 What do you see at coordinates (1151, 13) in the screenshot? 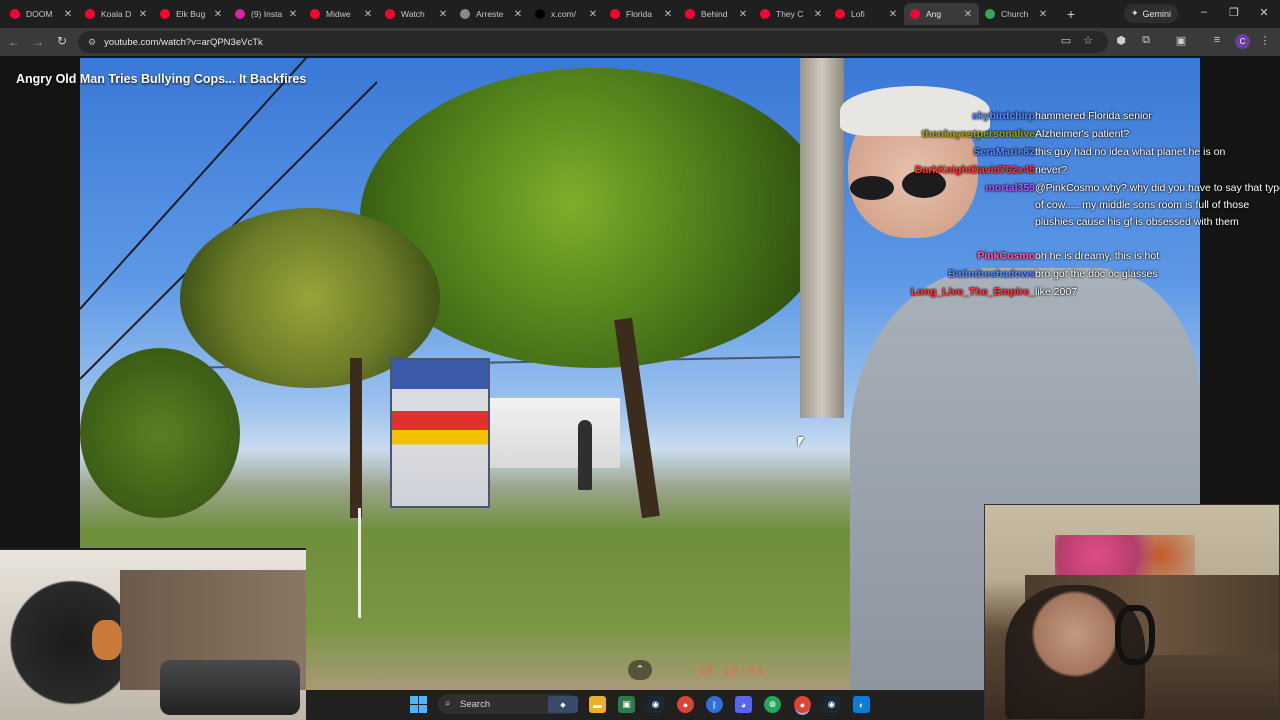
I see `gemini-button: ✦ Gemini` at bounding box center [1151, 13].